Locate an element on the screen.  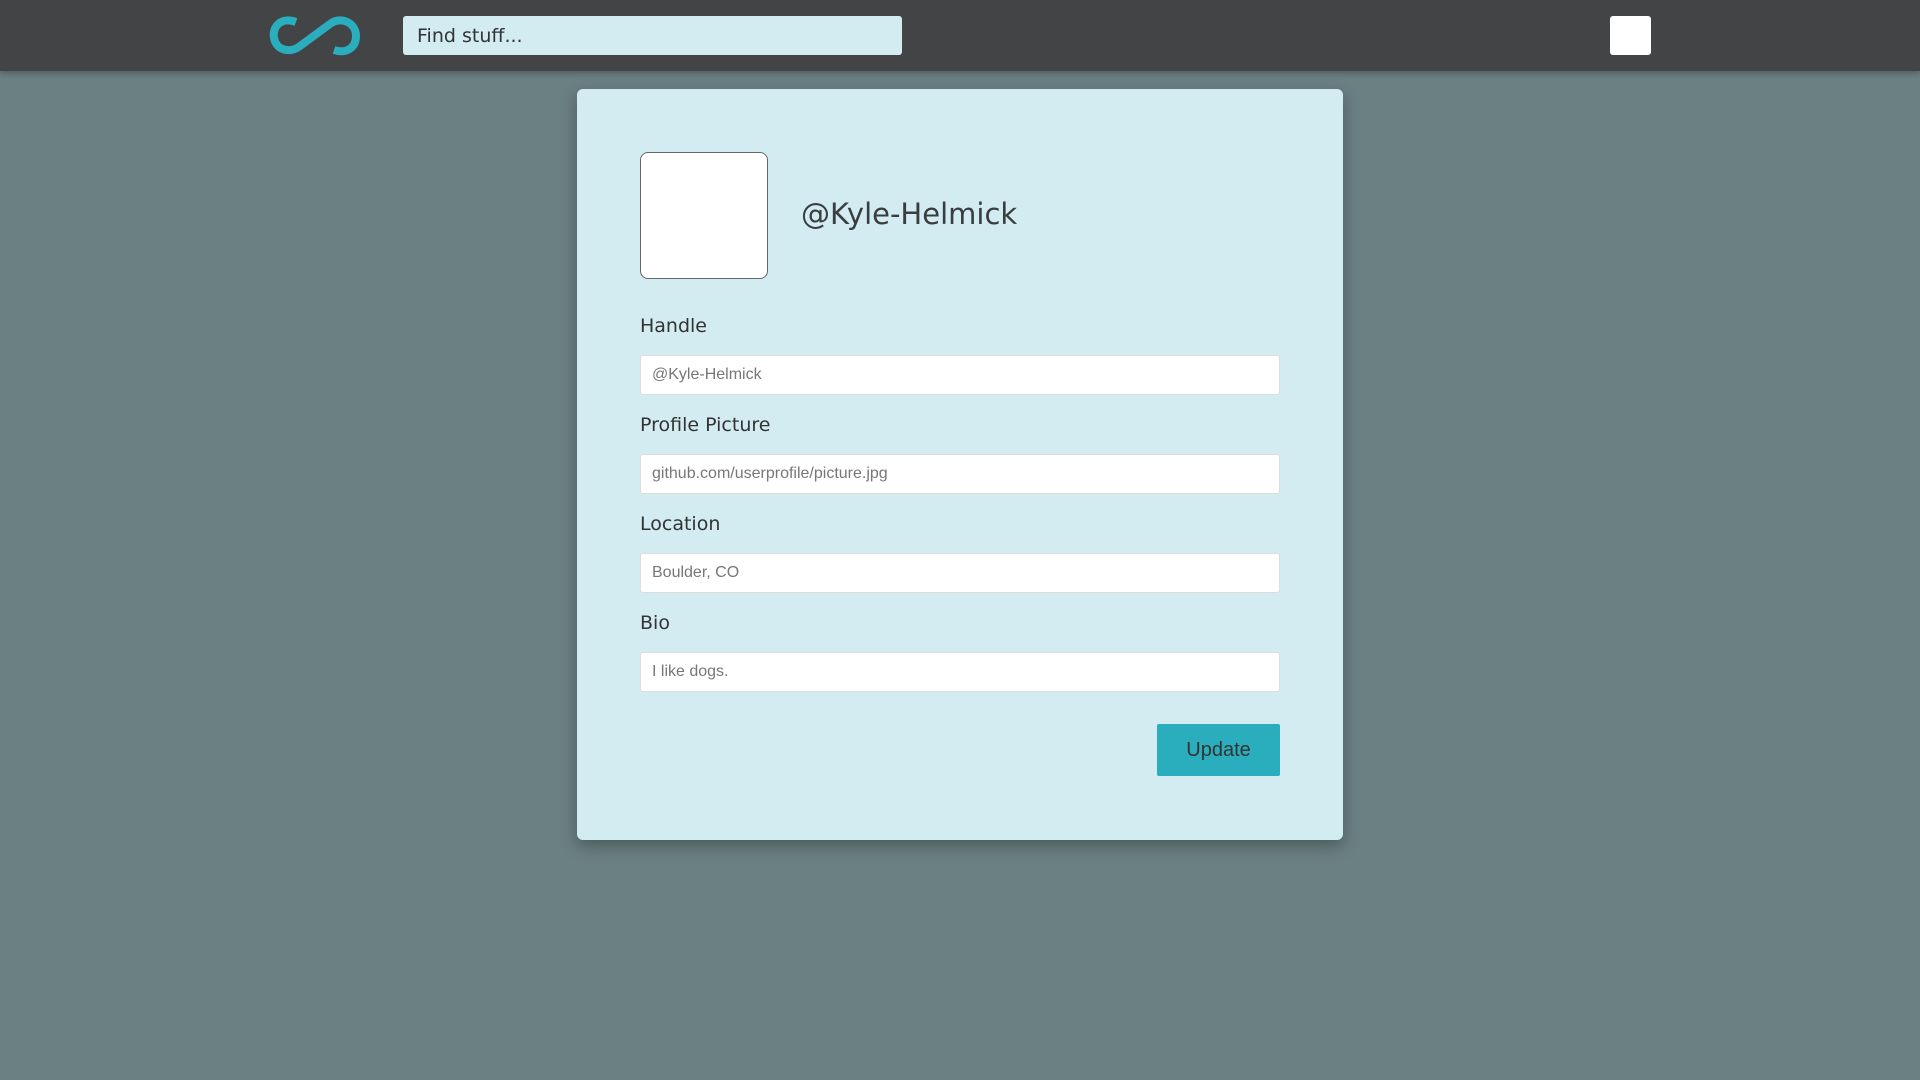
update-button: Update is located at coordinates (1218, 750).